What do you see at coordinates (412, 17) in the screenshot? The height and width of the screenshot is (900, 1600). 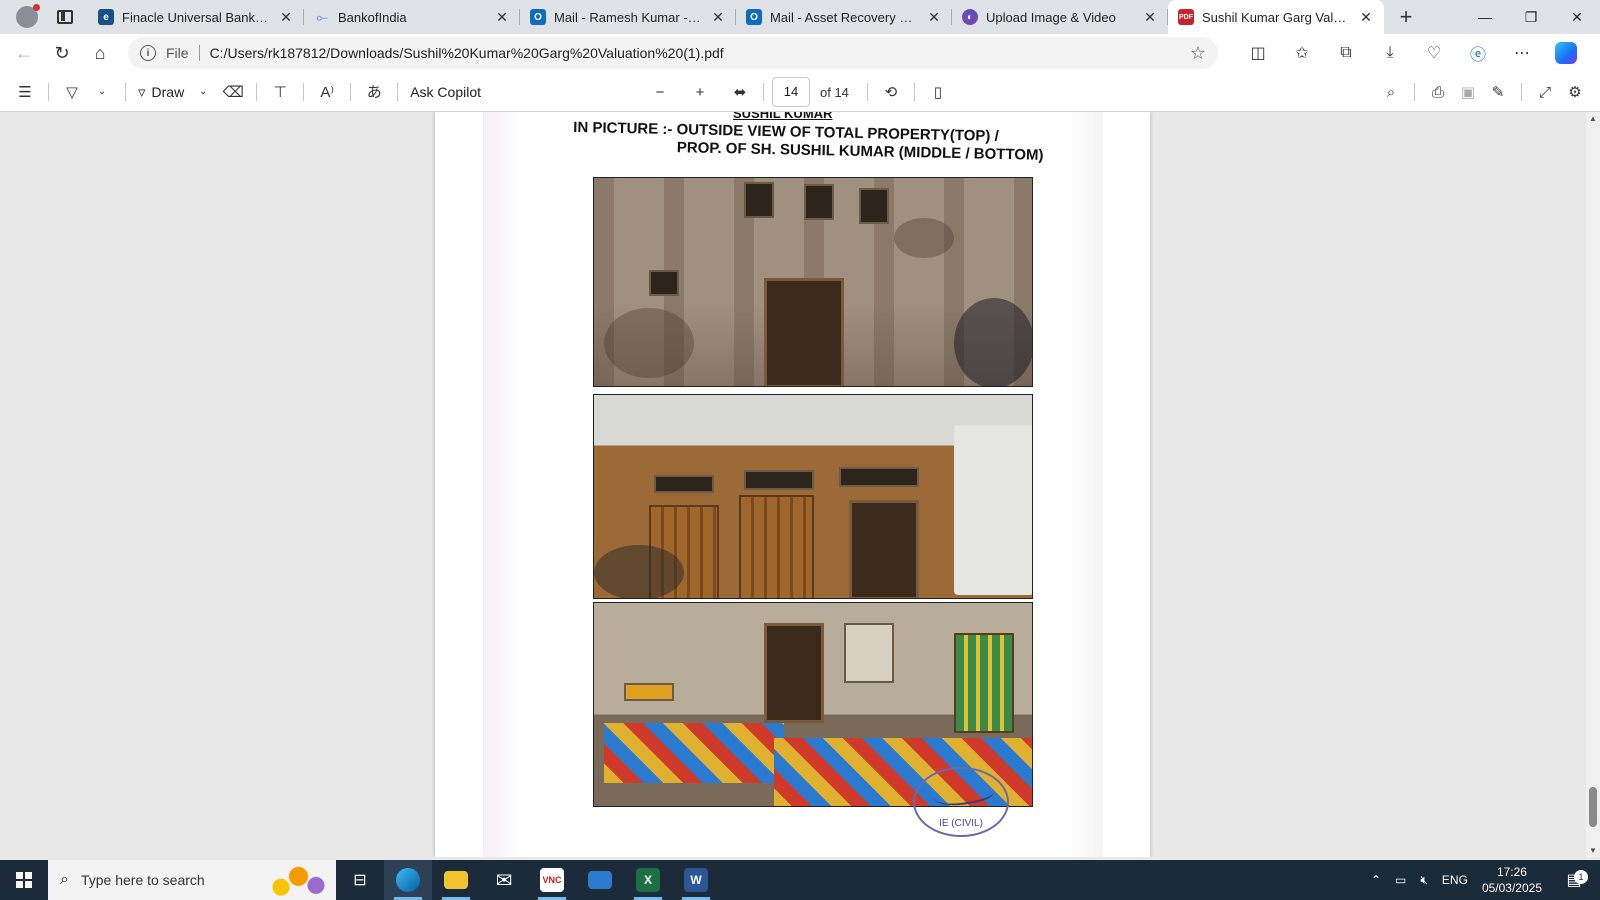 I see `tab-bankofindia: ⟜ BankofIndia ✕` at bounding box center [412, 17].